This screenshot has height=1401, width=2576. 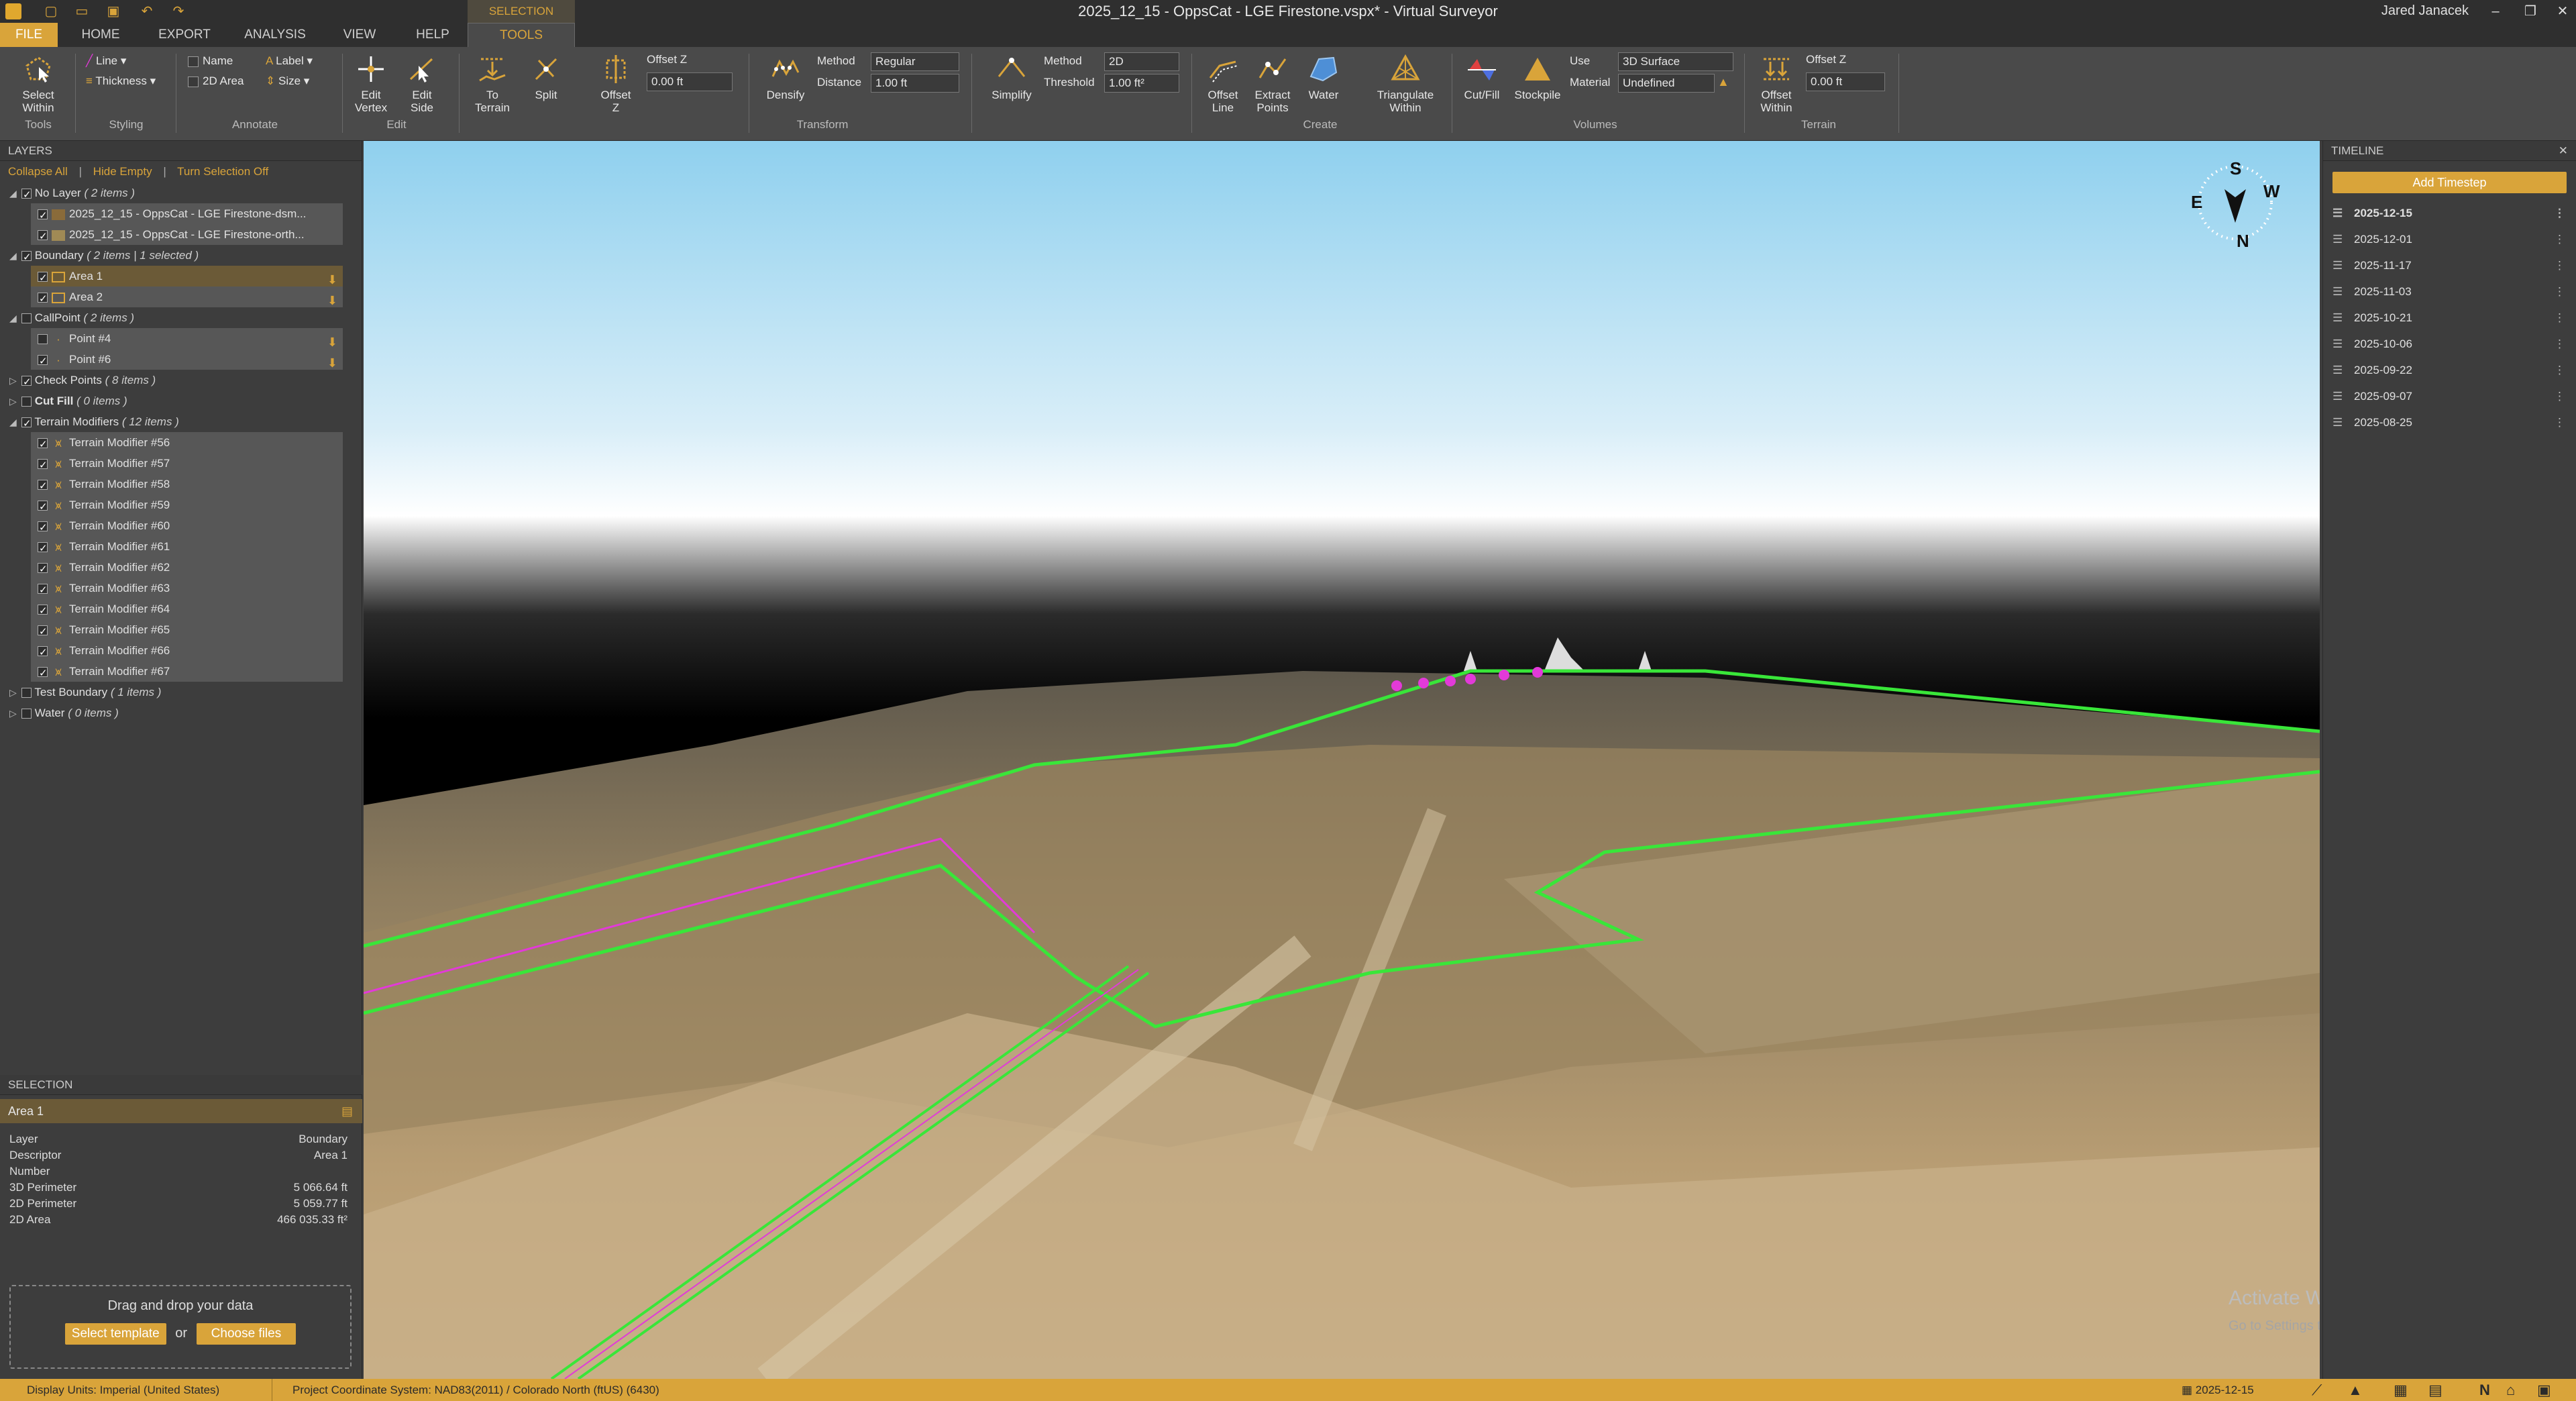 What do you see at coordinates (275, 35) in the screenshot?
I see `tab-analysis: ANALYSIS` at bounding box center [275, 35].